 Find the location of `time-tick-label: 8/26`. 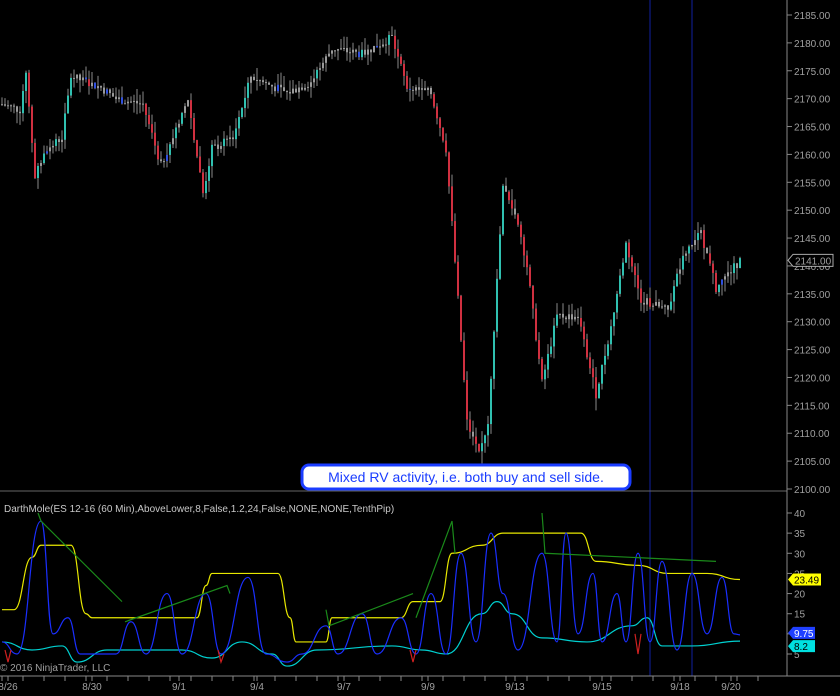

time-tick-label: 8/26 is located at coordinates (9, 687).